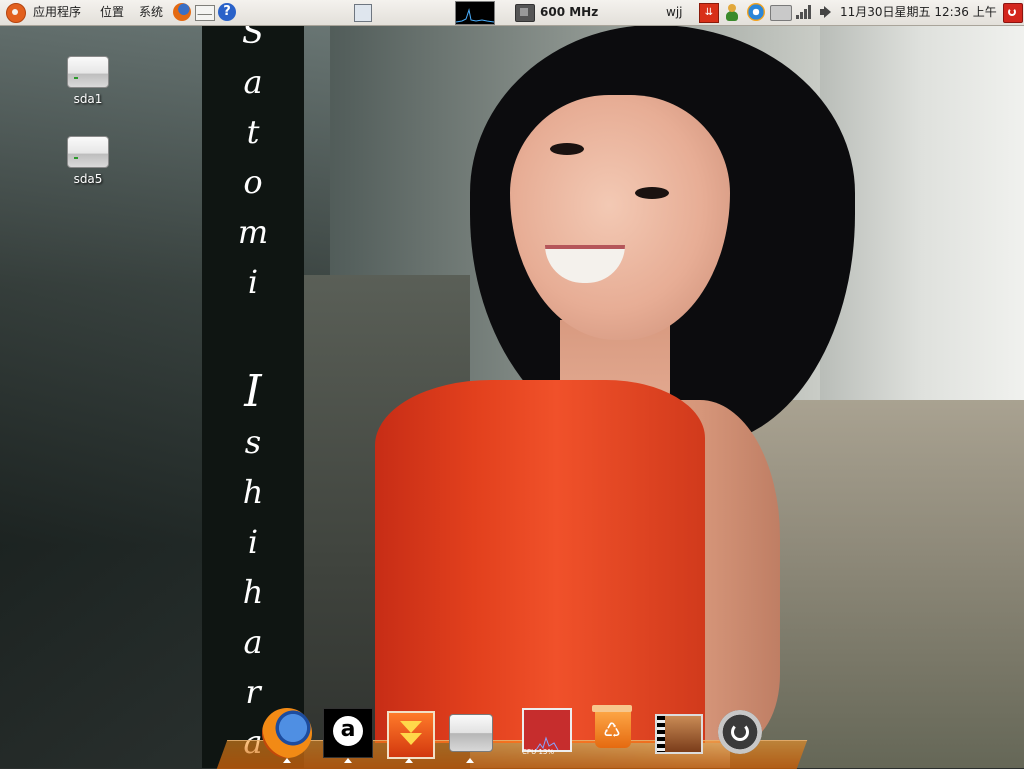 This screenshot has height=769, width=1024. Describe the element at coordinates (253, 182) in the screenshot. I see `banner-letter: o` at that location.